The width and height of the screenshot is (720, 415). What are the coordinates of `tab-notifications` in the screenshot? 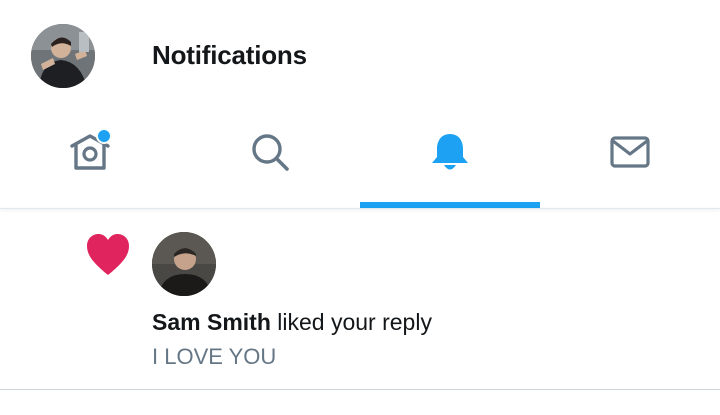 It's located at (450, 159).